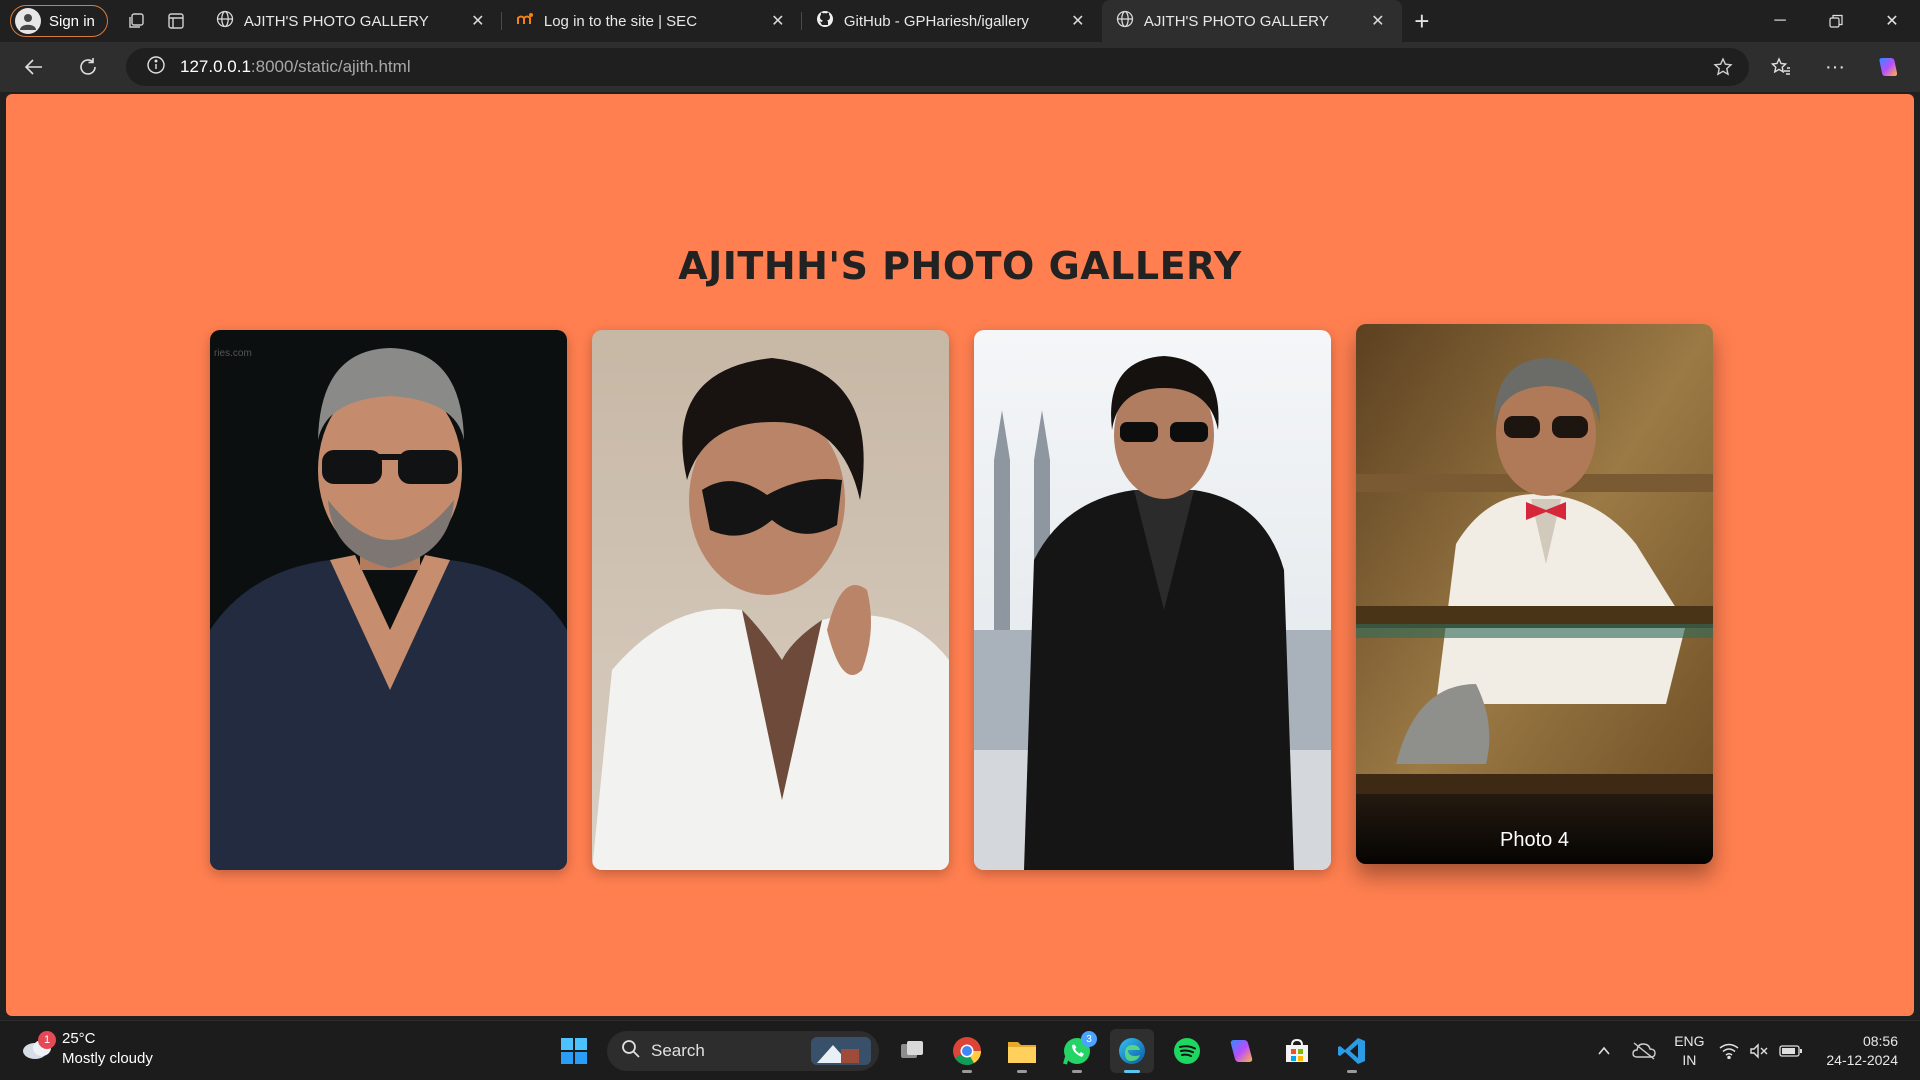  I want to click on github-icon, so click(825, 21).